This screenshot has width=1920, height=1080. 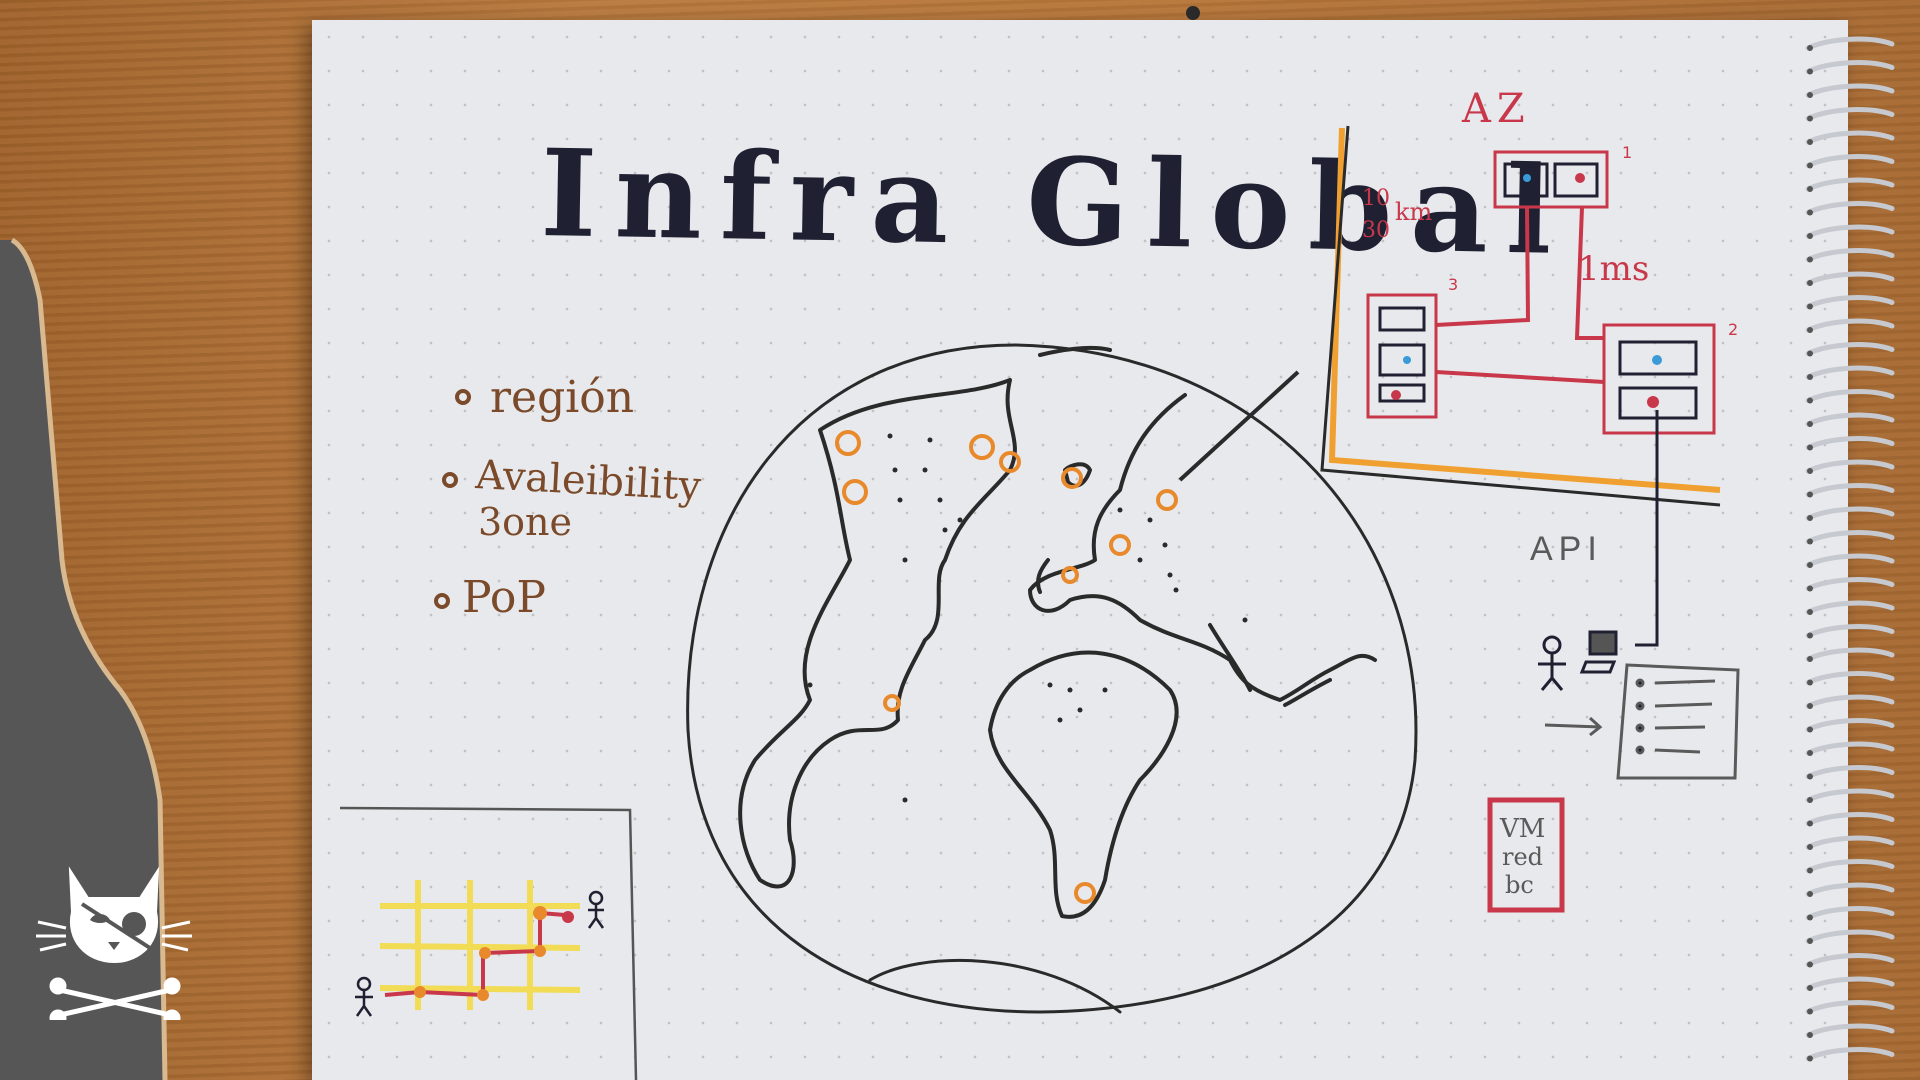 I want to click on pop-dots, so click(x=1027, y=618).